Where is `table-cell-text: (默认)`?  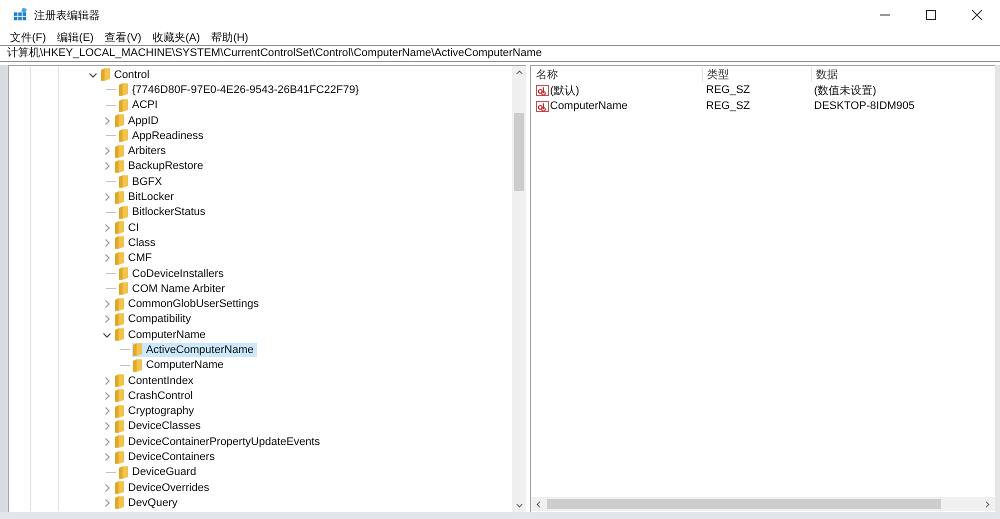 table-cell-text: (默认) is located at coordinates (565, 91).